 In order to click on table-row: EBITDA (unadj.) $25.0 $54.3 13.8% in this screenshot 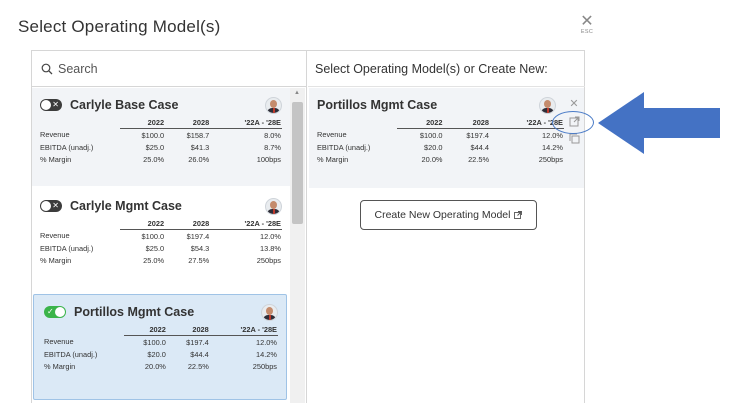, I will do `click(160, 248)`.